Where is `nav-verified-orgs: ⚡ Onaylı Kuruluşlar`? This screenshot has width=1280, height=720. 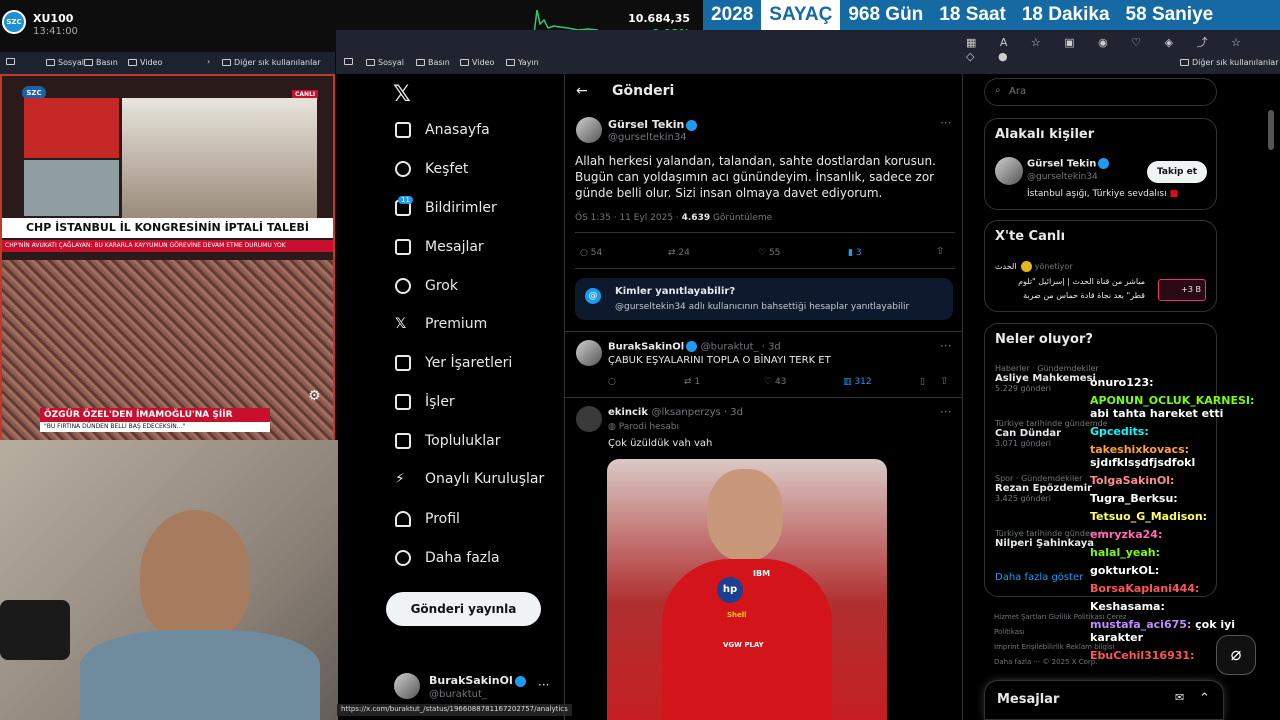 nav-verified-orgs: ⚡ Onaylı Kuruluşlar is located at coordinates (469, 479).